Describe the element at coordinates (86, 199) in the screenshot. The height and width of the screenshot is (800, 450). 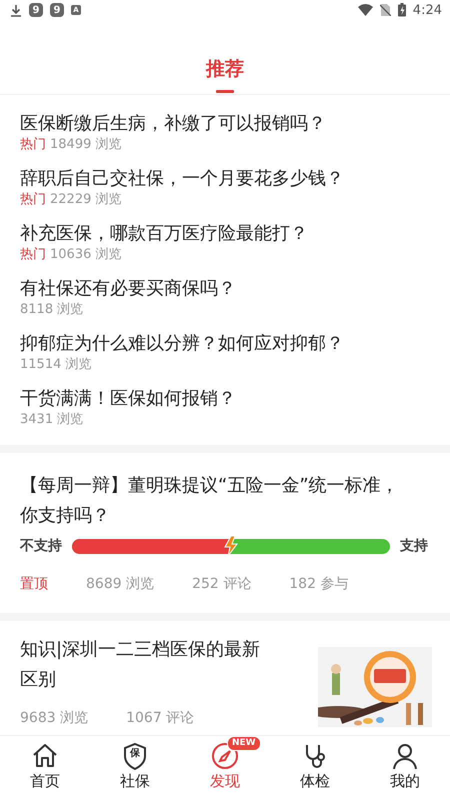
I see `view-count: 22229 浏览` at that location.